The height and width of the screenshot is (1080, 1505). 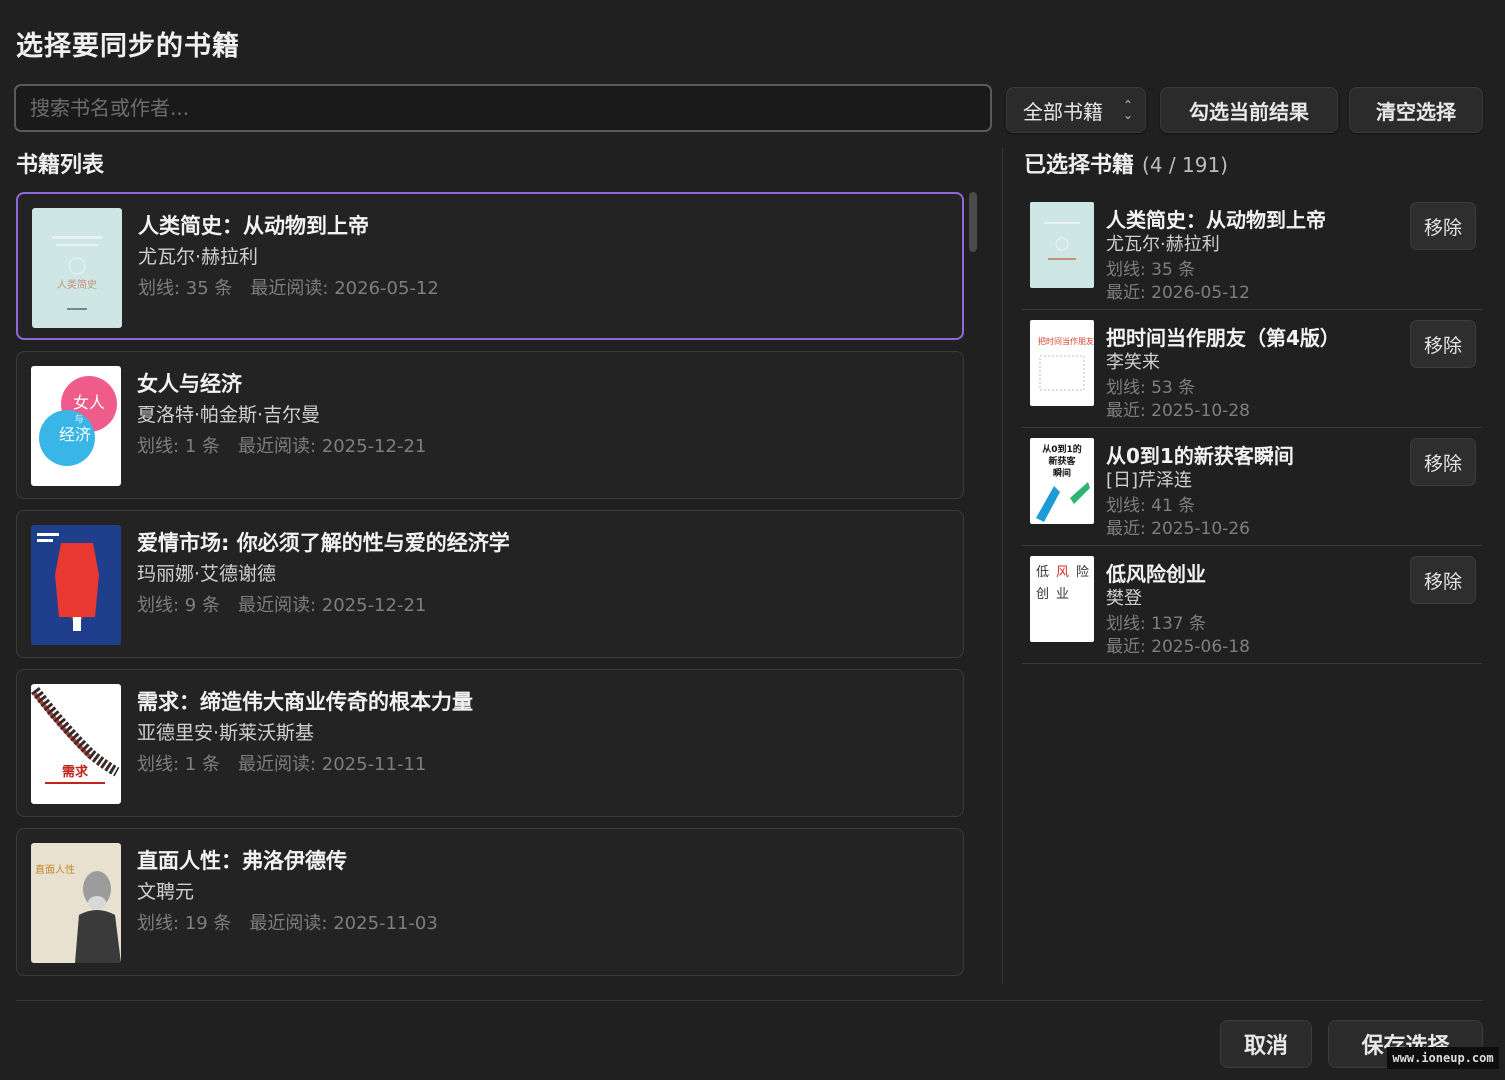 What do you see at coordinates (189, 384) in the screenshot?
I see `book-title: 女人与经济` at bounding box center [189, 384].